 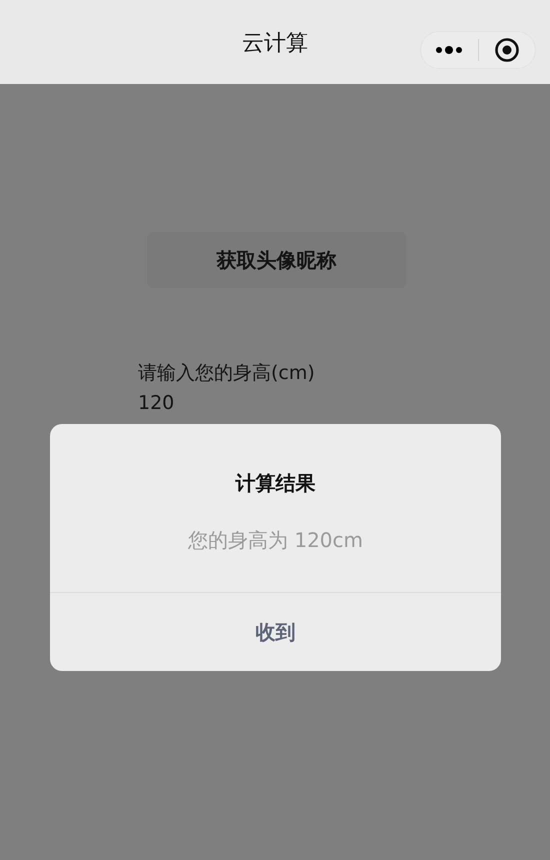 What do you see at coordinates (506, 50) in the screenshot?
I see `close-icon` at bounding box center [506, 50].